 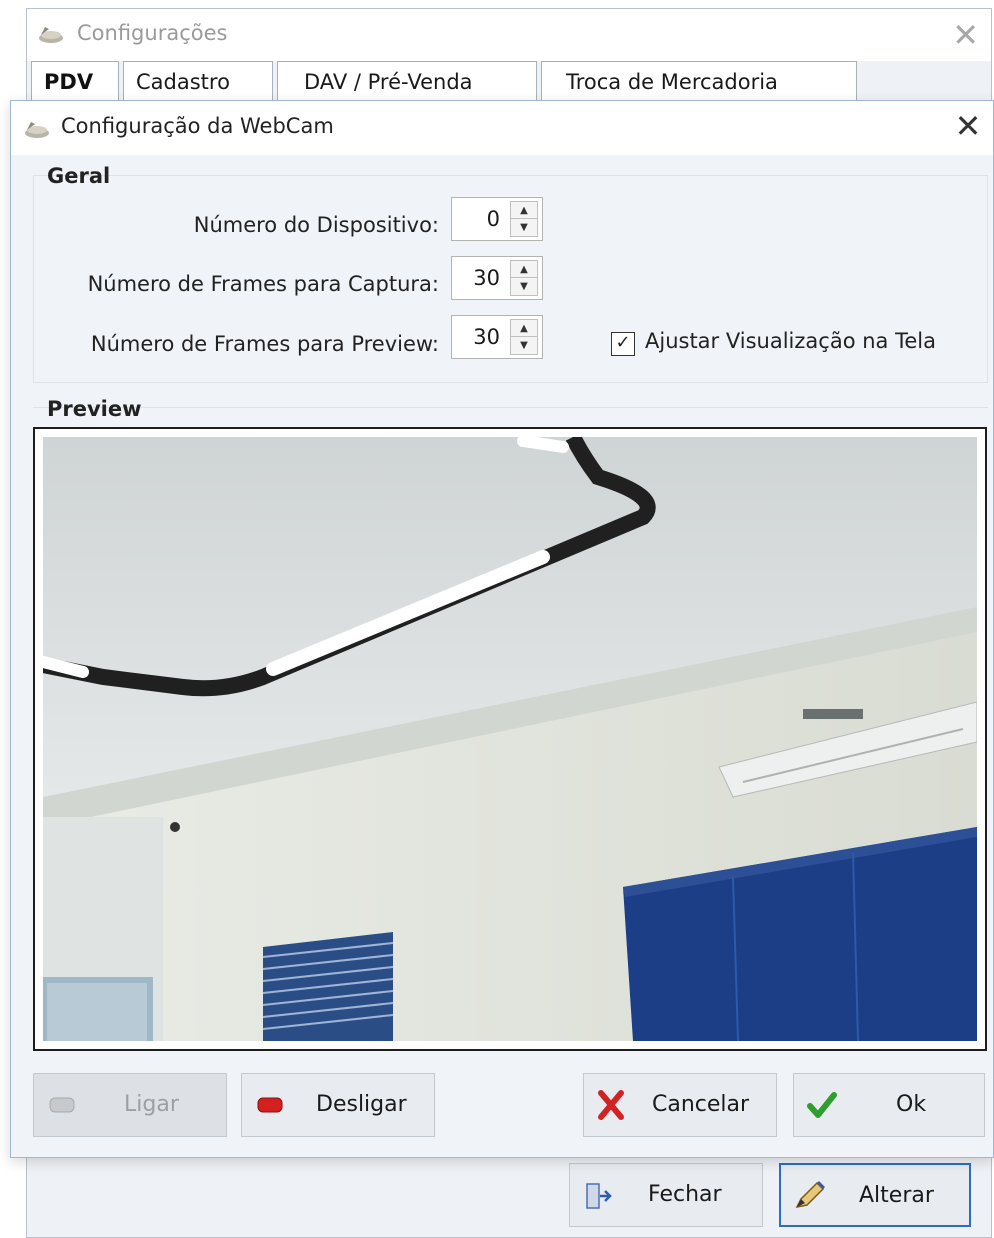 What do you see at coordinates (790, 341) in the screenshot?
I see `ajustar-visualizacao-label: Ajustar Visualização na Tela` at bounding box center [790, 341].